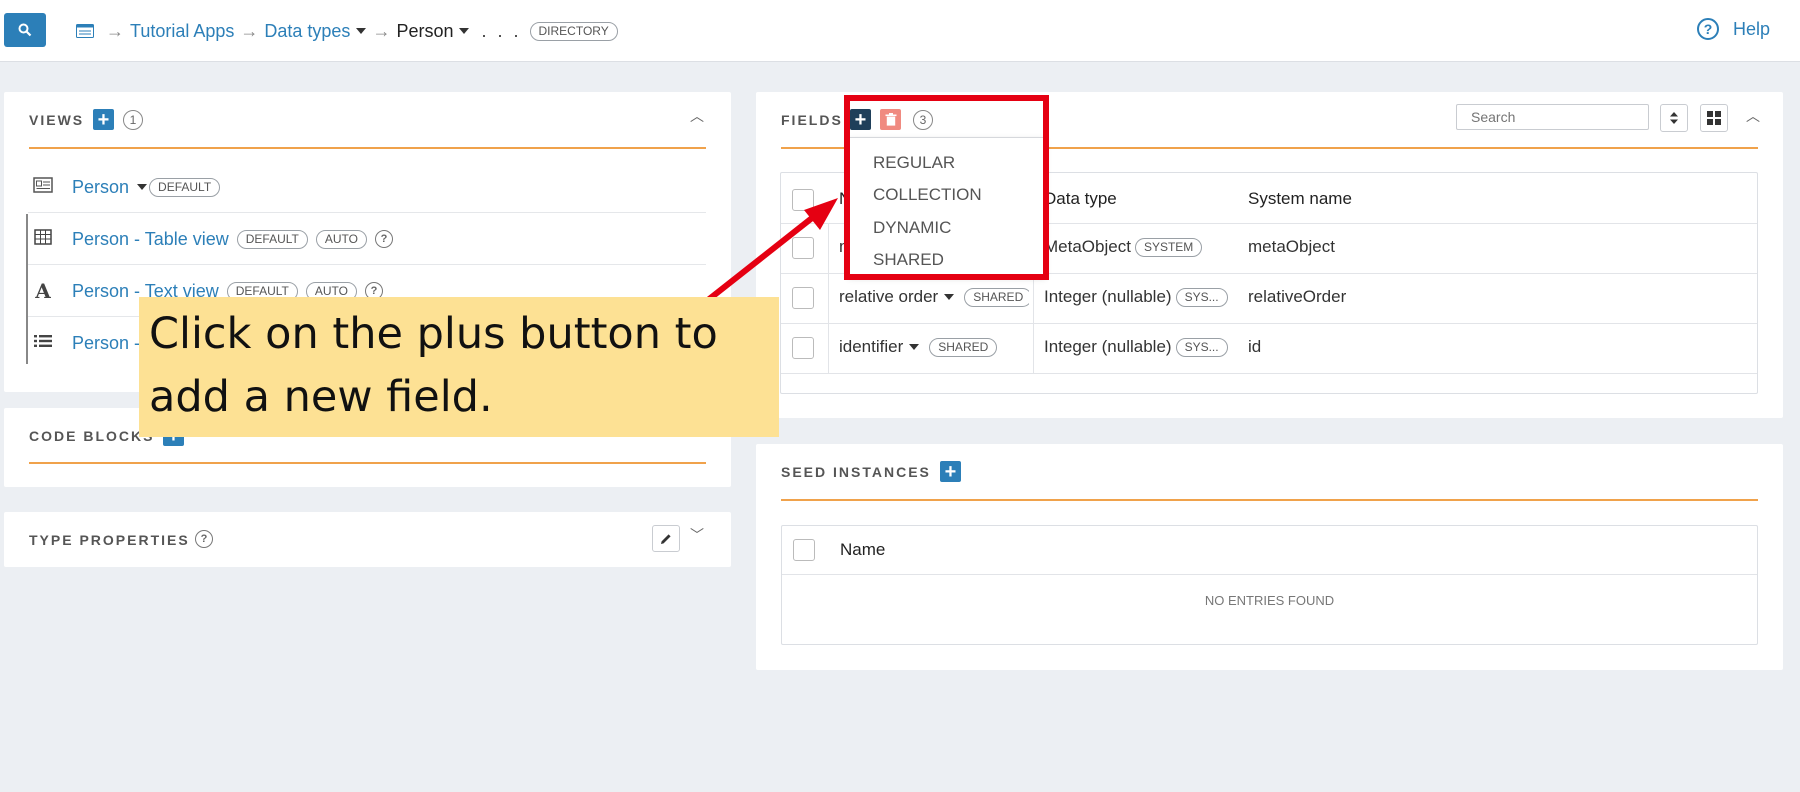 This screenshot has height=792, width=1800. Describe the element at coordinates (1255, 346) in the screenshot. I see `field-system-name: id` at that location.